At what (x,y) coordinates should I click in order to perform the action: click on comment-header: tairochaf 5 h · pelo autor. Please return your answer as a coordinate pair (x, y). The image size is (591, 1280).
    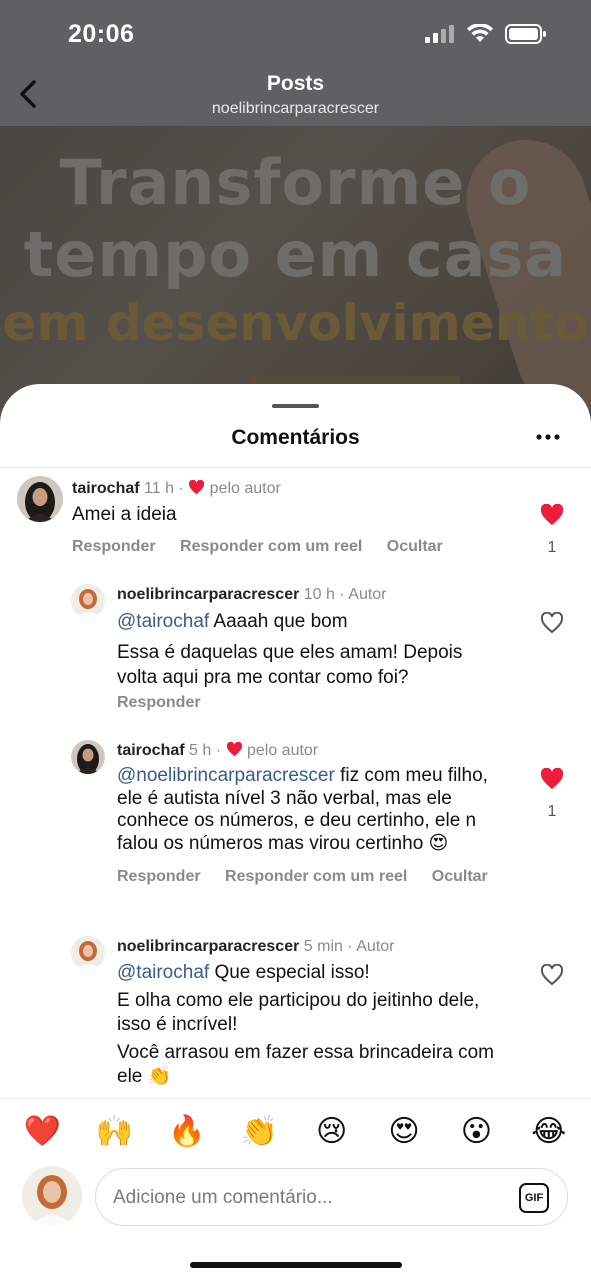
    Looking at the image, I should click on (217, 751).